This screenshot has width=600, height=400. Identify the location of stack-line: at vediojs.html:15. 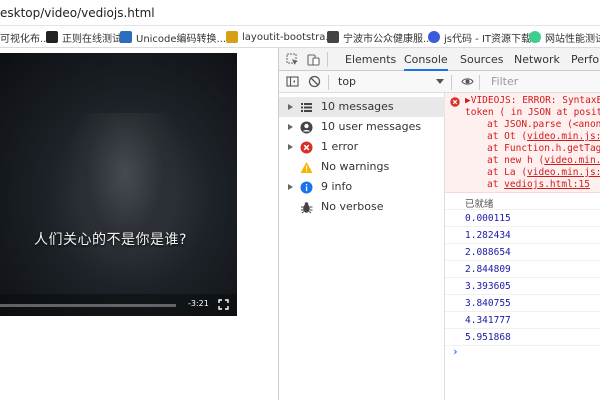
(538, 184).